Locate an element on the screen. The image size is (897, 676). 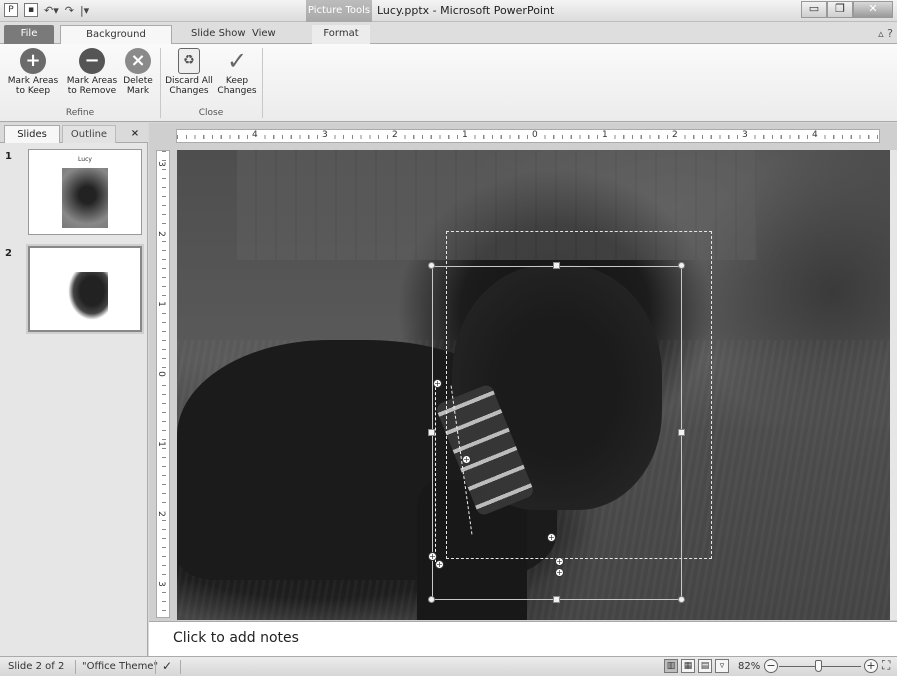
group-label-refine: Refine is located at coordinates (80, 113).